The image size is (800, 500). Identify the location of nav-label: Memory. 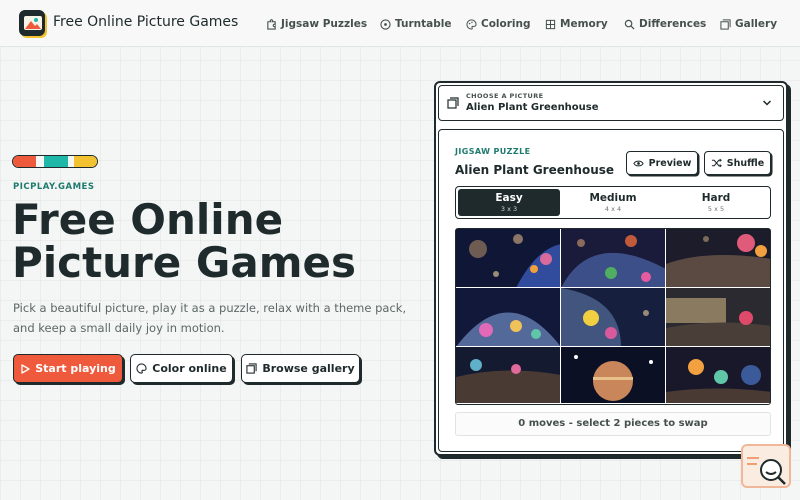
(584, 24).